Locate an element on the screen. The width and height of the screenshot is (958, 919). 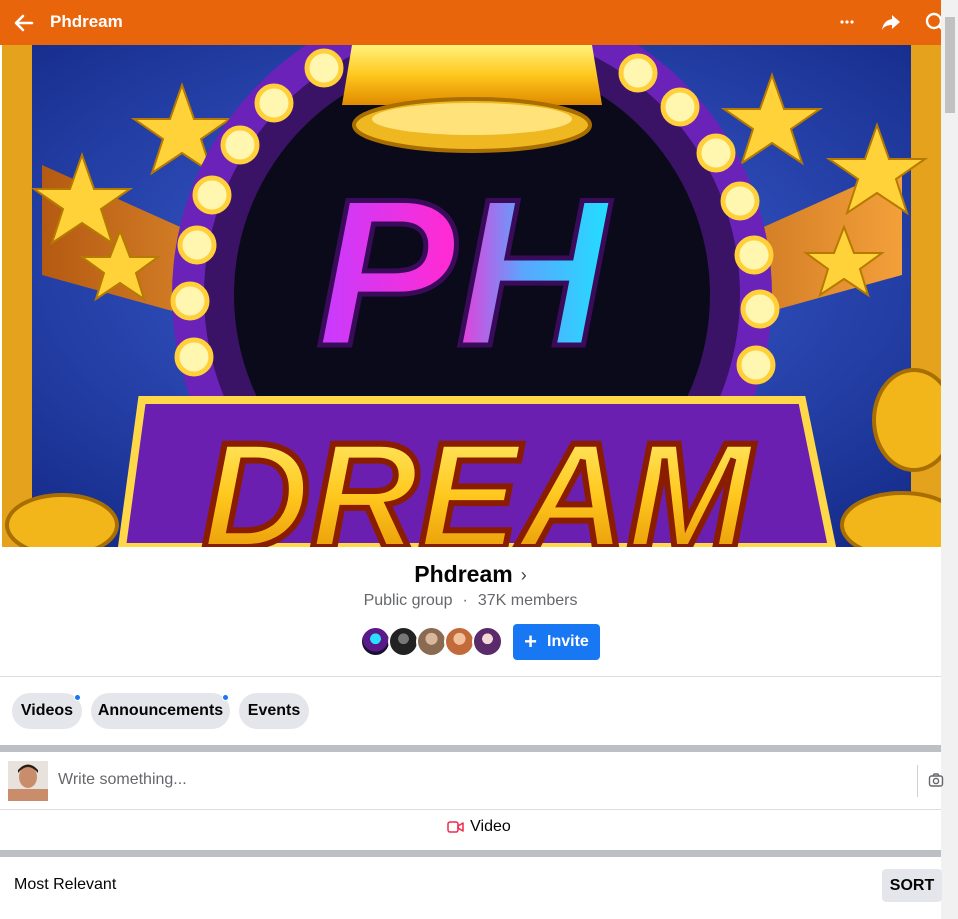
tab-label: Events is located at coordinates (274, 710).